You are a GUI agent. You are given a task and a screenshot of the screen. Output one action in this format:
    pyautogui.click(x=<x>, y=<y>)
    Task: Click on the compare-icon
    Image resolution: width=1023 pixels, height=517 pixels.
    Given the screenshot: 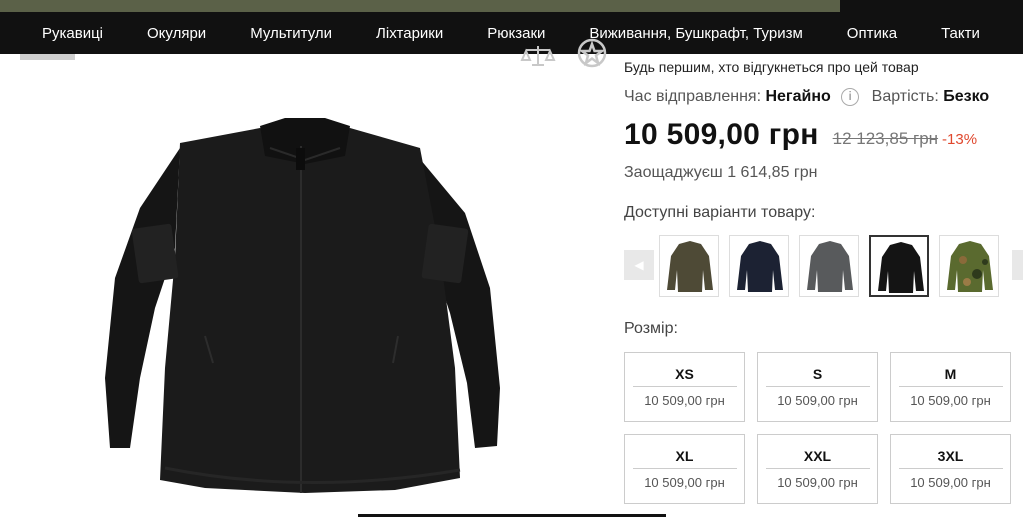 What is the action you would take?
    pyautogui.click(x=592, y=53)
    